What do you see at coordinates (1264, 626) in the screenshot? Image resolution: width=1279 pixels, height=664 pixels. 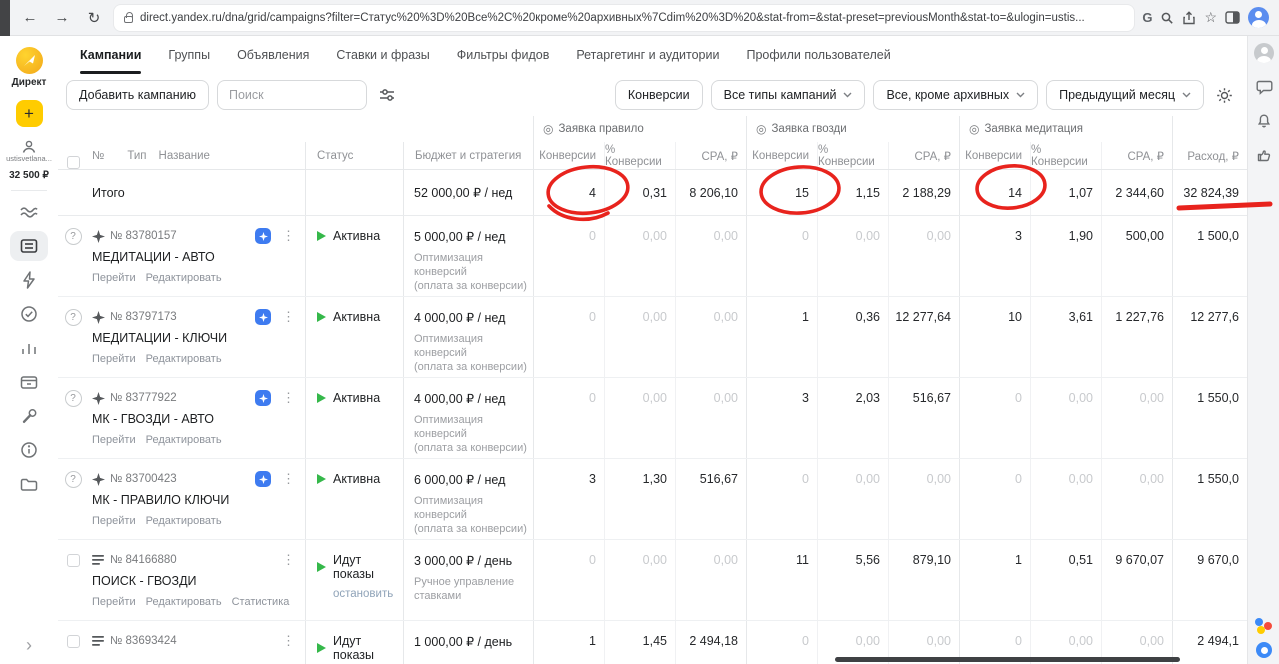 I see `yandex-services-icon` at bounding box center [1264, 626].